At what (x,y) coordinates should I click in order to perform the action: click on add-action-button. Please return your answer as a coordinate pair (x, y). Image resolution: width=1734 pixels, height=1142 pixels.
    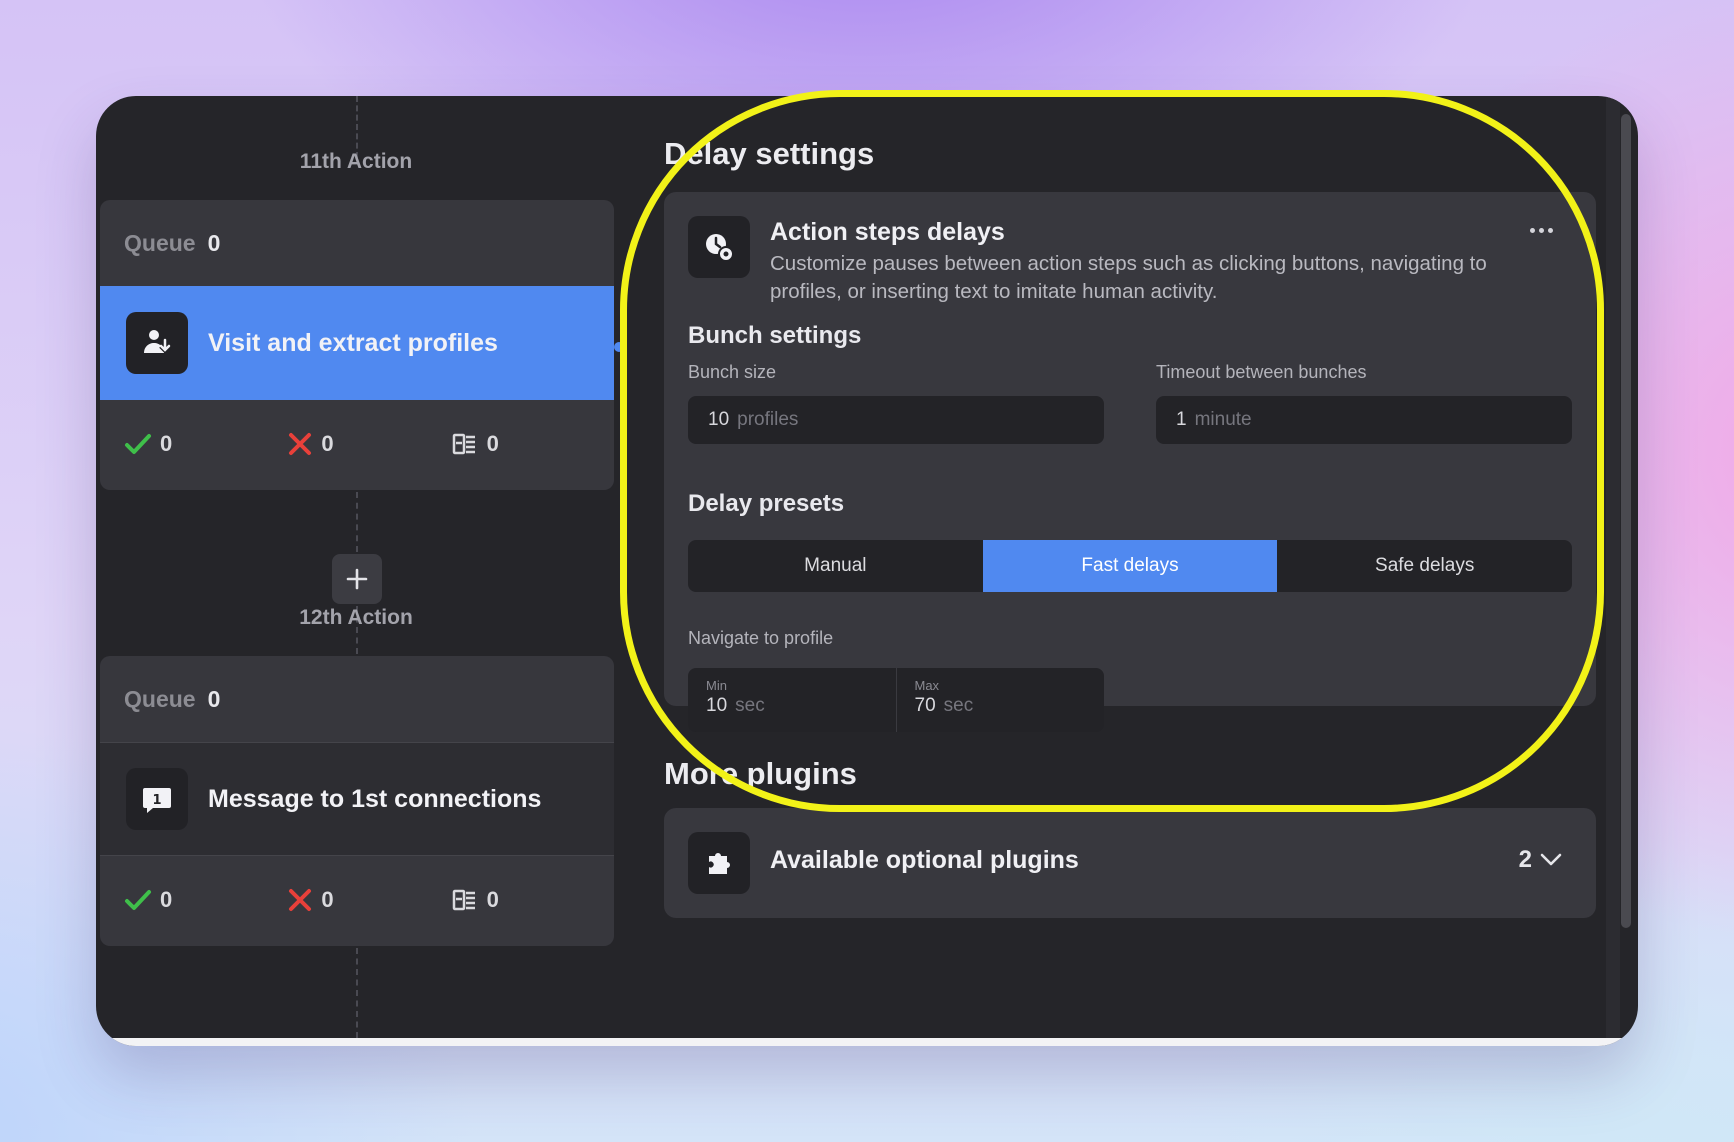
    Looking at the image, I should click on (357, 579).